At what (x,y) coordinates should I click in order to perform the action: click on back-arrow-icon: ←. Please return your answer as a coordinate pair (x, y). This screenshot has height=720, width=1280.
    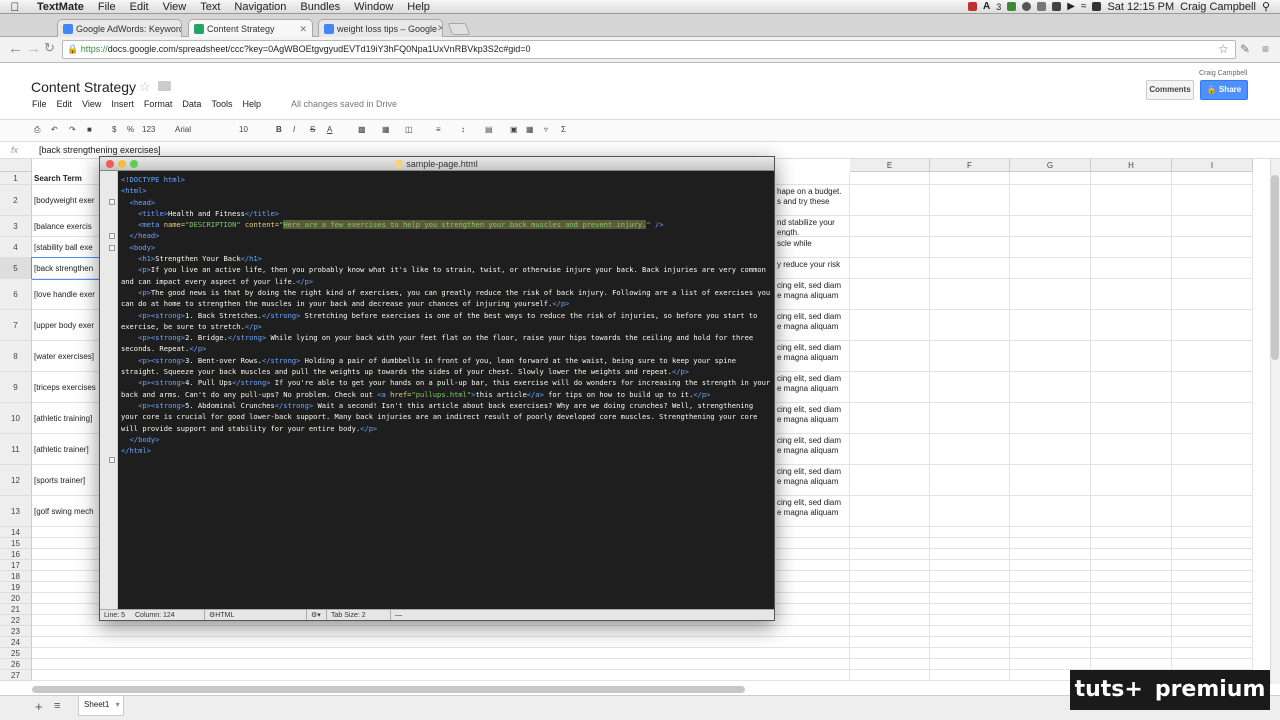
    Looking at the image, I should click on (15, 48).